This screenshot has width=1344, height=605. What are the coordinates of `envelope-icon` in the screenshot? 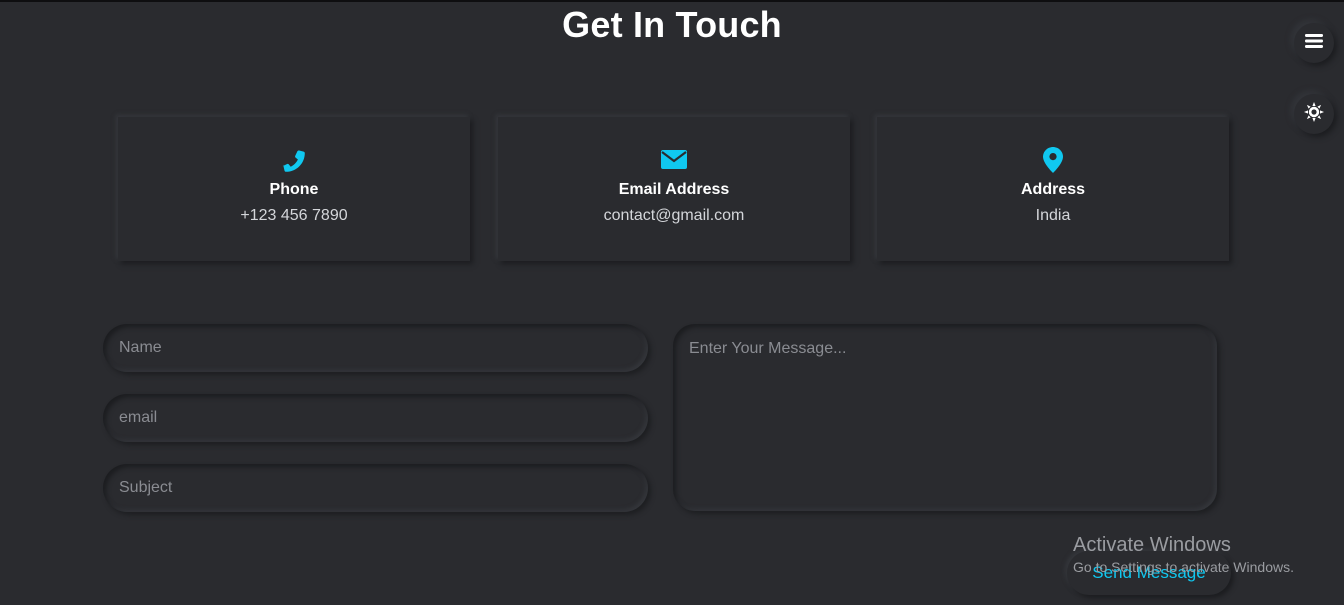 It's located at (674, 160).